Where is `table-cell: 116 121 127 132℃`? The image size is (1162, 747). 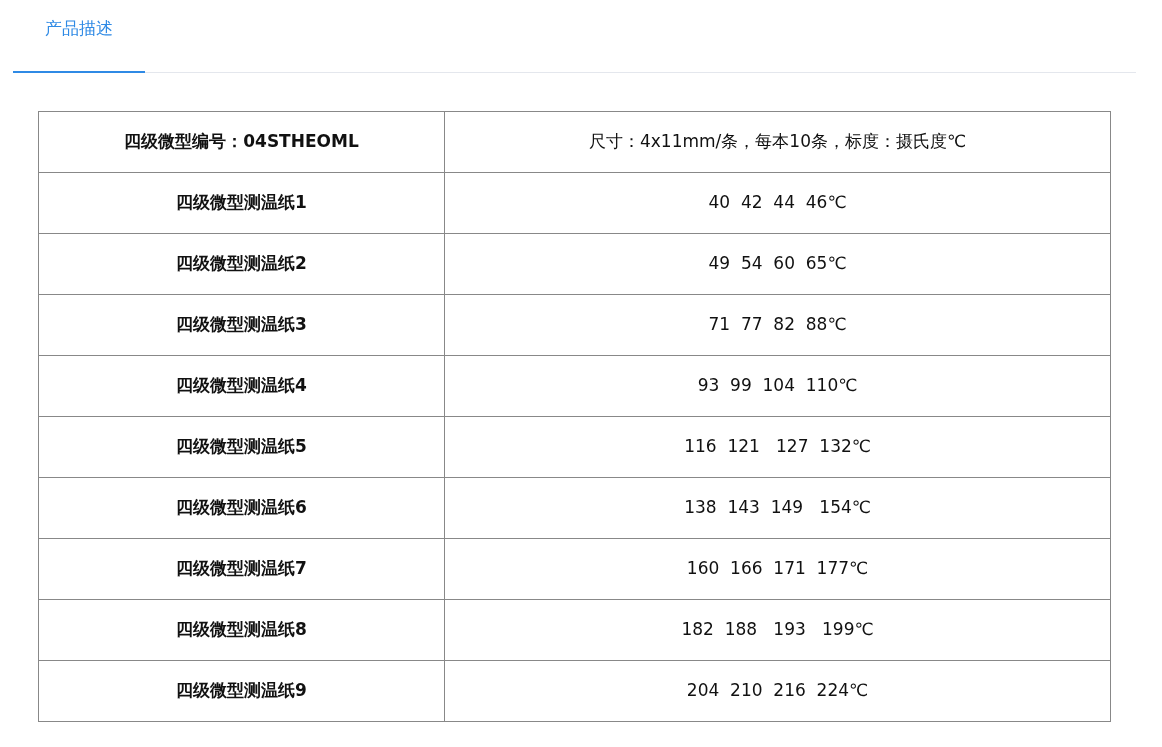
table-cell: 116 121 127 132℃ is located at coordinates (777, 447).